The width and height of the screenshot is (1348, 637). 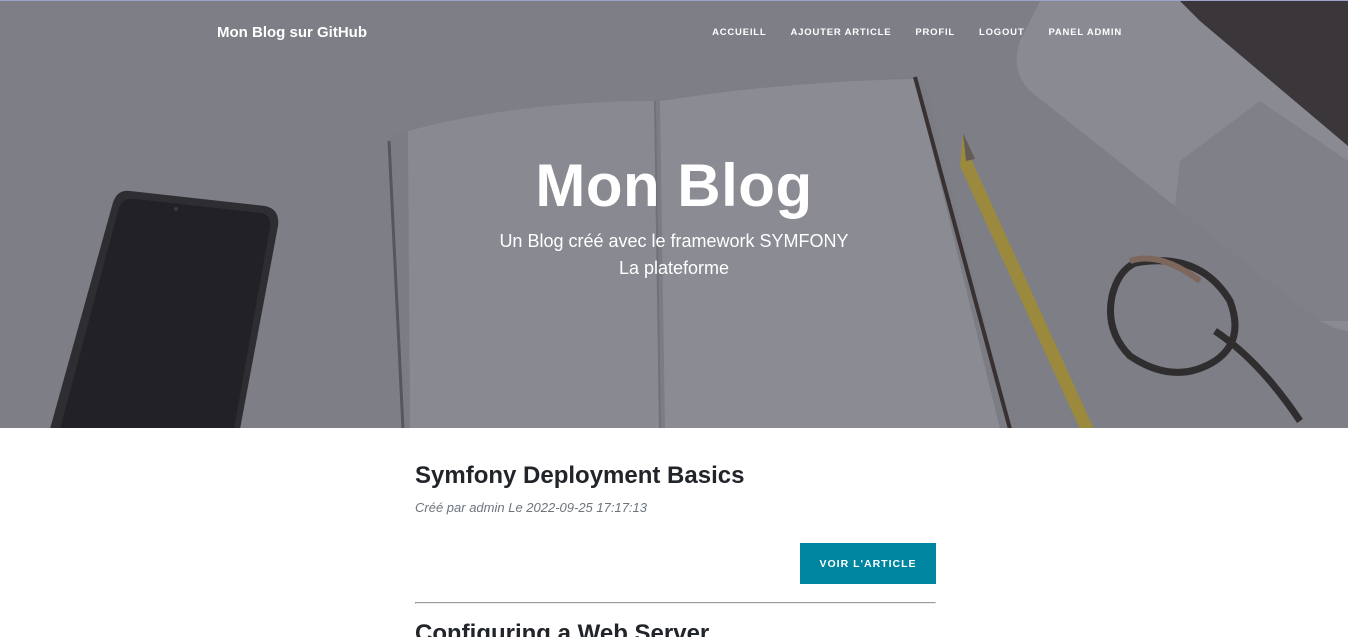 What do you see at coordinates (1085, 32) in the screenshot?
I see `nav-link-panel-admin: PANEL ADMIN` at bounding box center [1085, 32].